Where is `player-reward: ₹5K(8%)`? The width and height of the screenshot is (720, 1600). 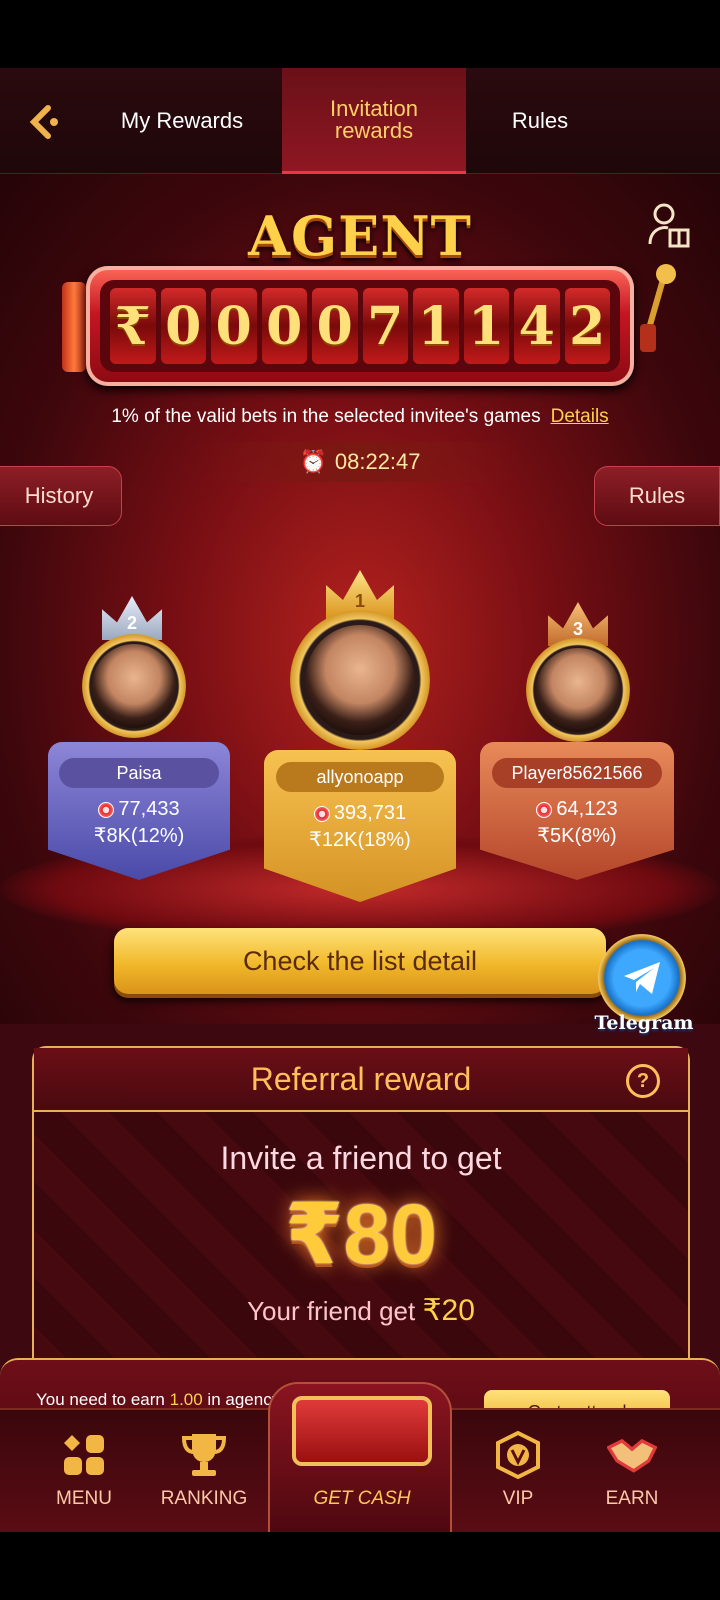
player-reward: ₹5K(8%) is located at coordinates (577, 836).